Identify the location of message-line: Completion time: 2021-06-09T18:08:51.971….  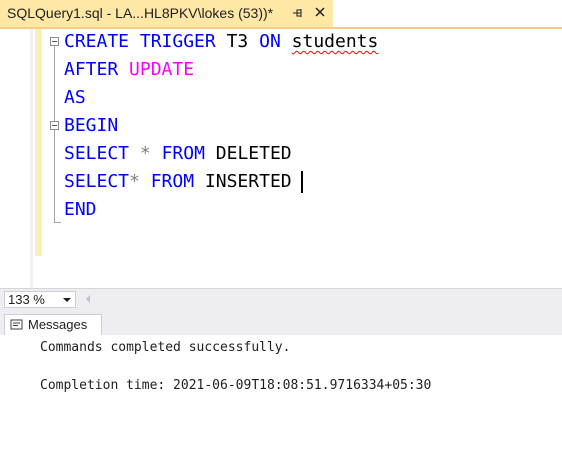
(236, 385).